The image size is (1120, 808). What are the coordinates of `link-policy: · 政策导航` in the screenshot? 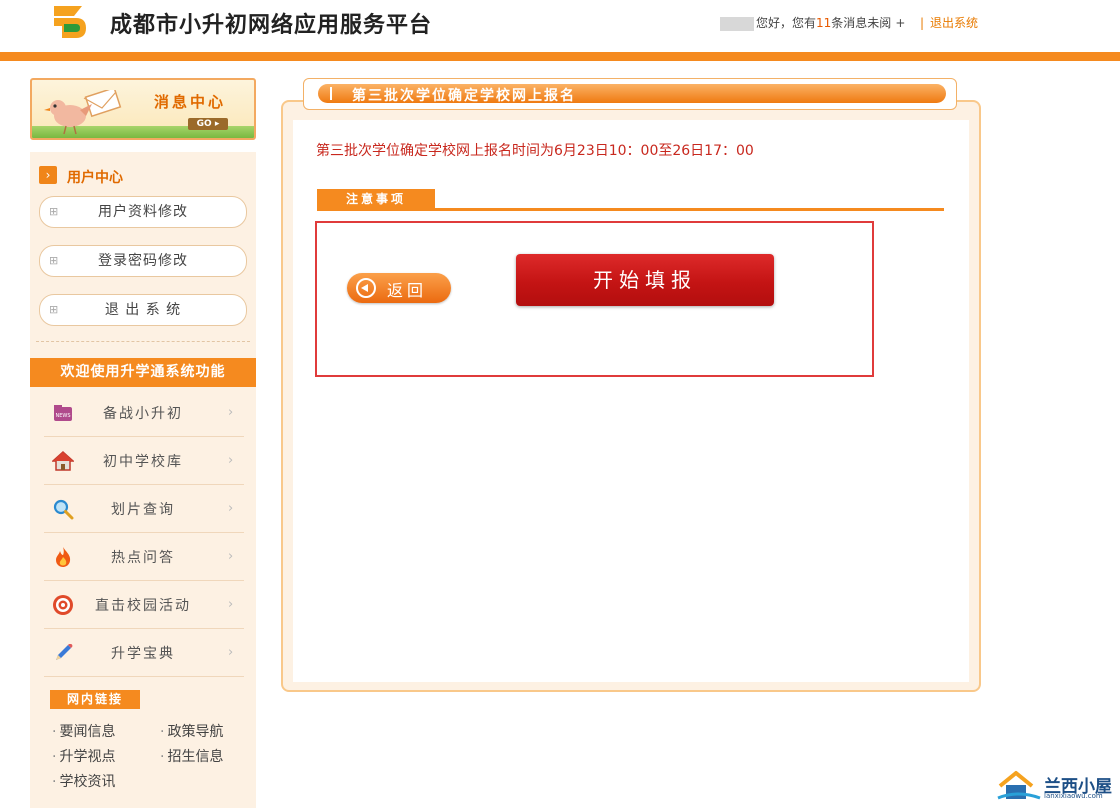 It's located at (191, 731).